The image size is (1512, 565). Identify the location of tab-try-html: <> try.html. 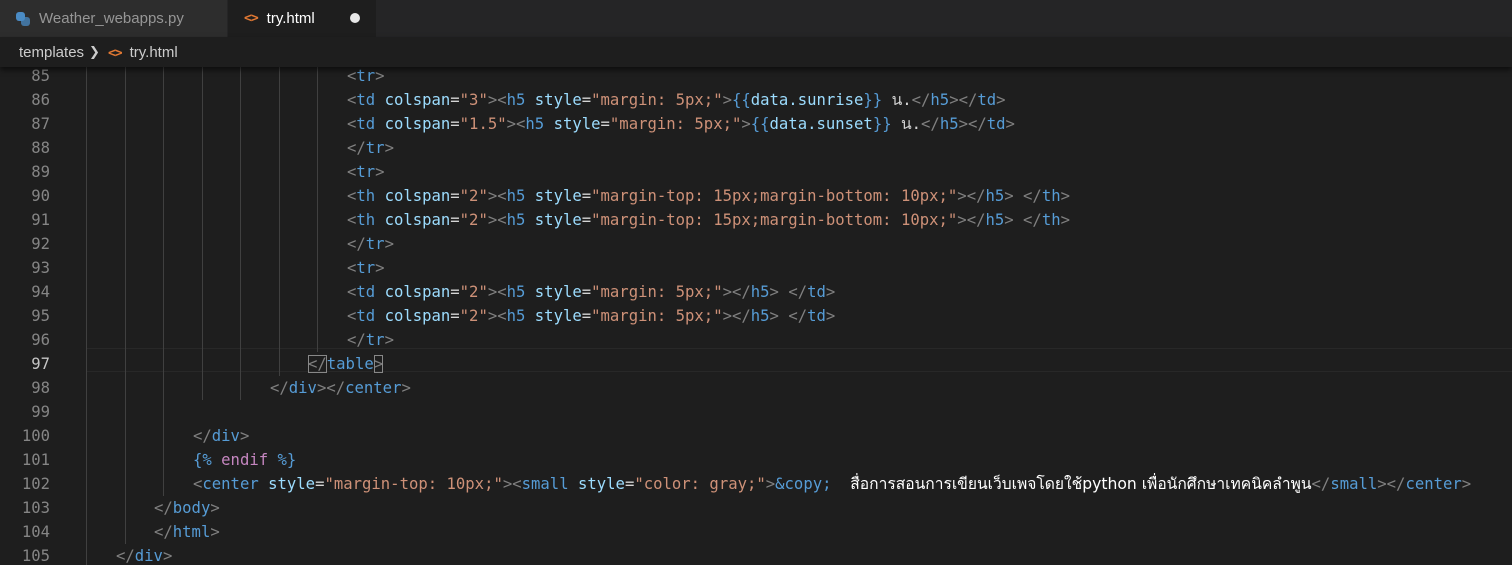
(302, 18).